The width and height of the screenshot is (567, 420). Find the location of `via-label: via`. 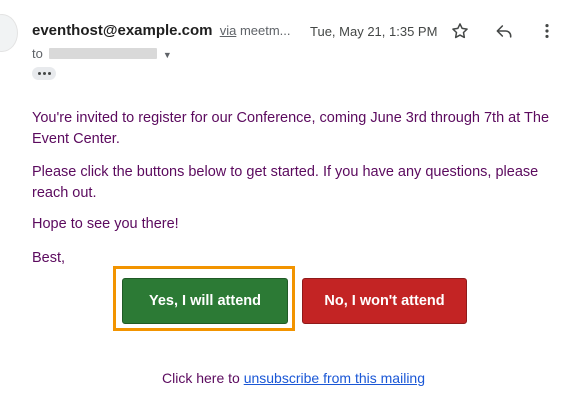

via-label: via is located at coordinates (228, 30).